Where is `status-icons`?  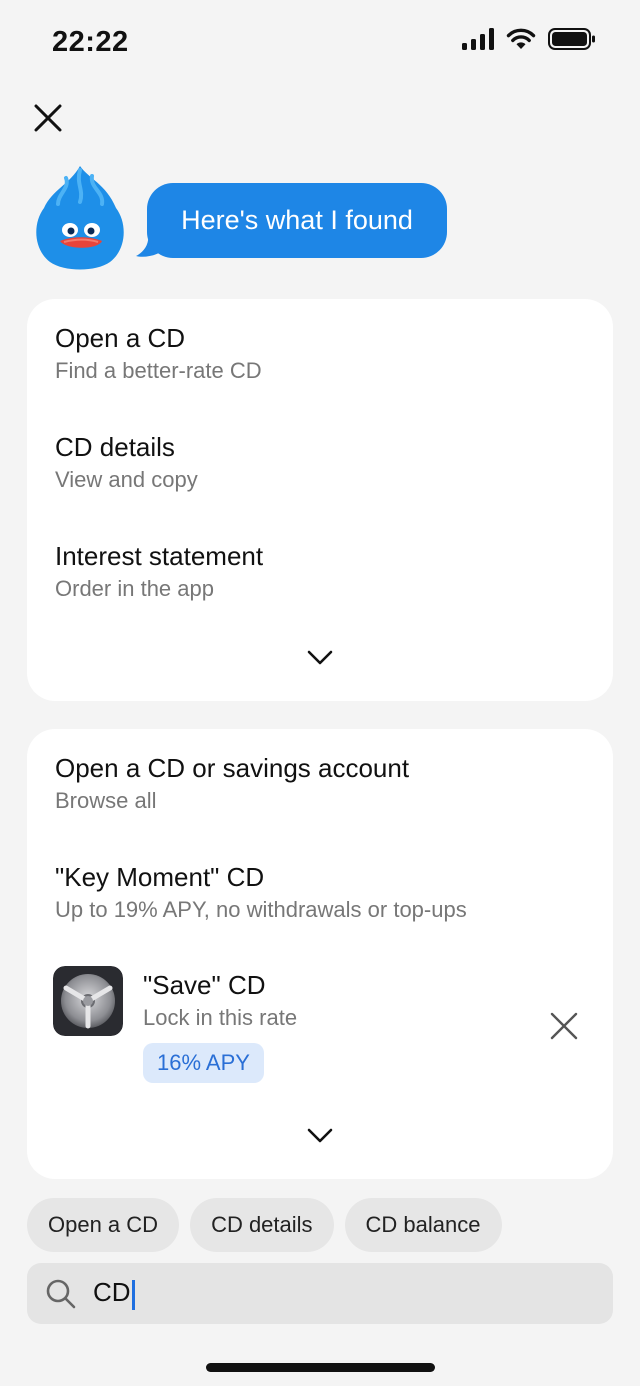
status-icons is located at coordinates (529, 39).